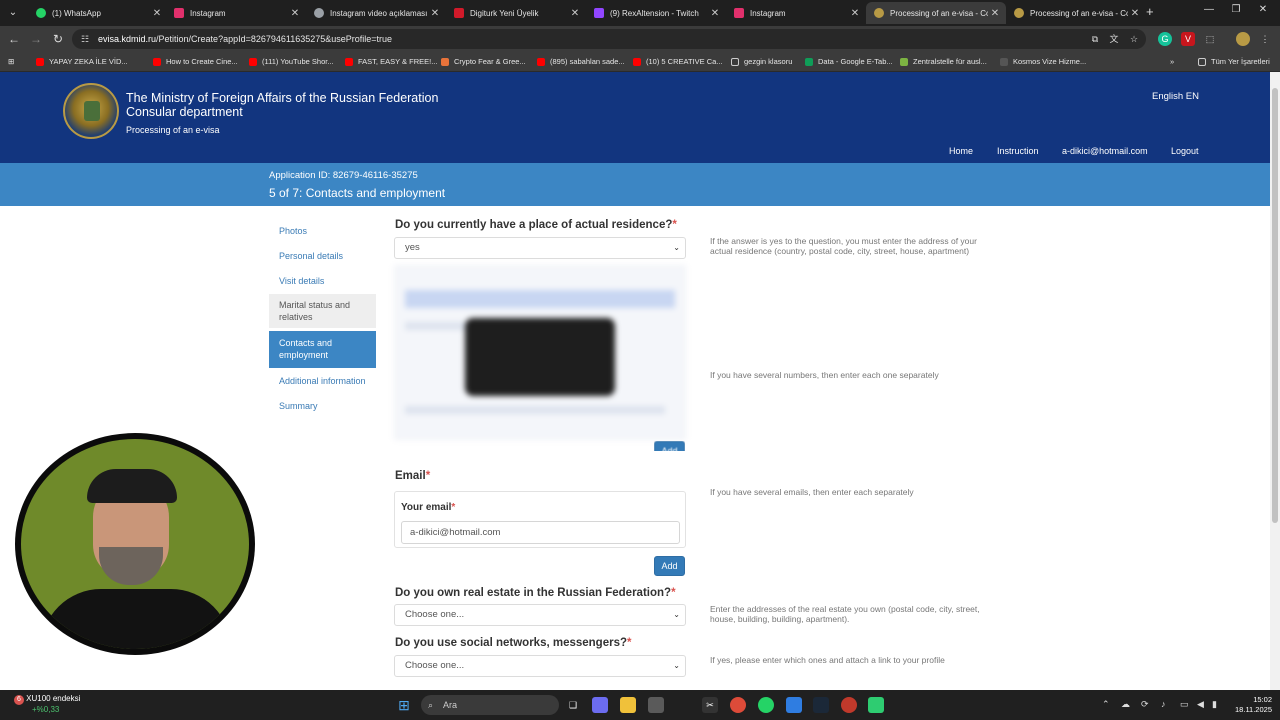 This screenshot has width=1280, height=720. What do you see at coordinates (11, 62) in the screenshot?
I see `apps-grid-icon: ⊞` at bounding box center [11, 62].